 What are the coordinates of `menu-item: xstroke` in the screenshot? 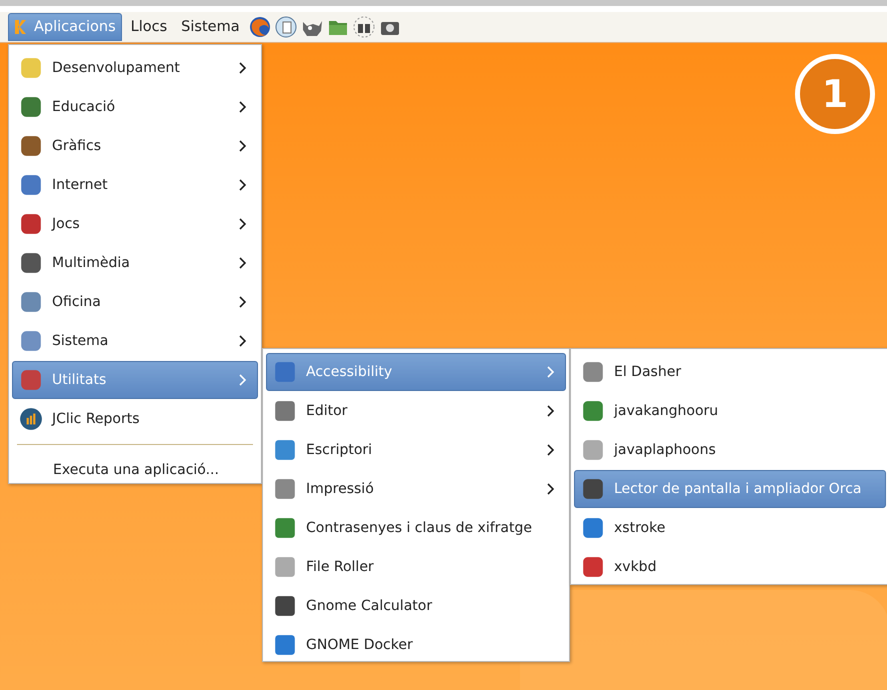 It's located at (730, 528).